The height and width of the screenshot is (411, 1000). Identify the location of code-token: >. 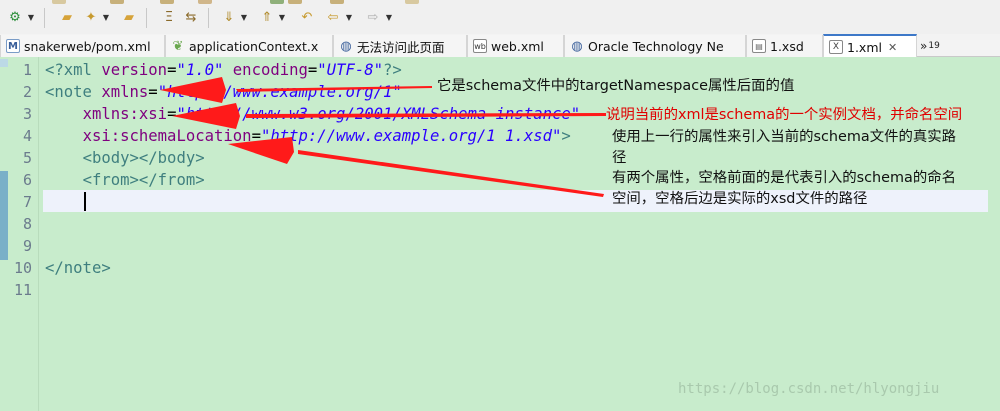
(566, 136).